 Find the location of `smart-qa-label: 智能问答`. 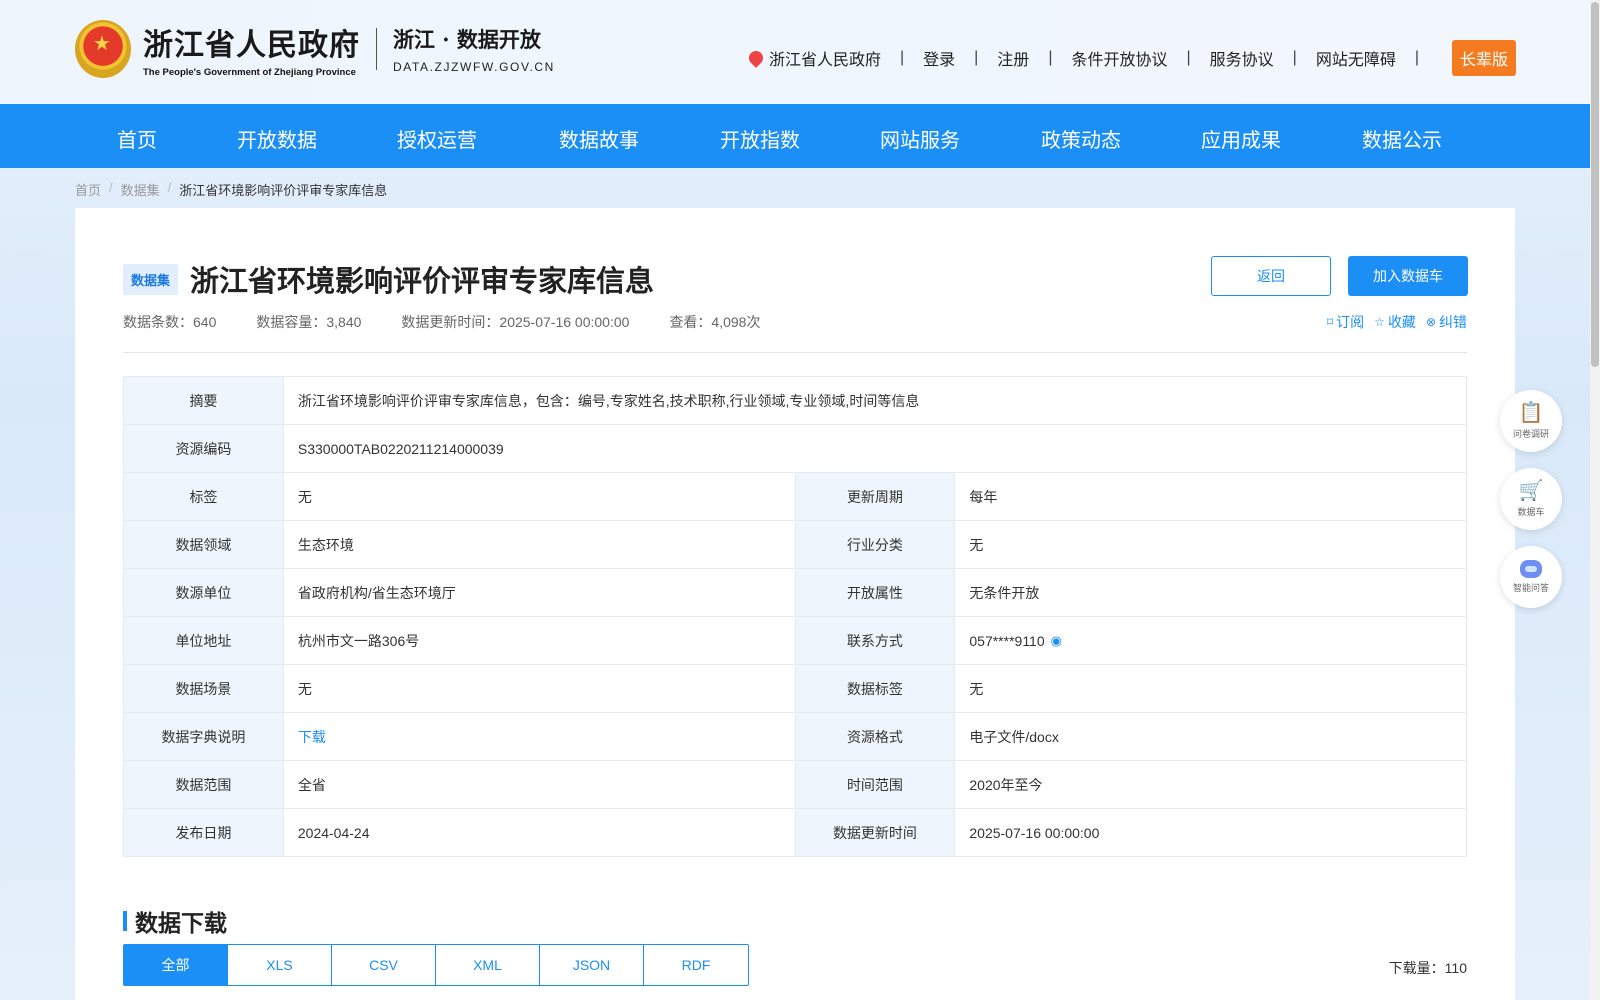

smart-qa-label: 智能问答 is located at coordinates (1530, 588).